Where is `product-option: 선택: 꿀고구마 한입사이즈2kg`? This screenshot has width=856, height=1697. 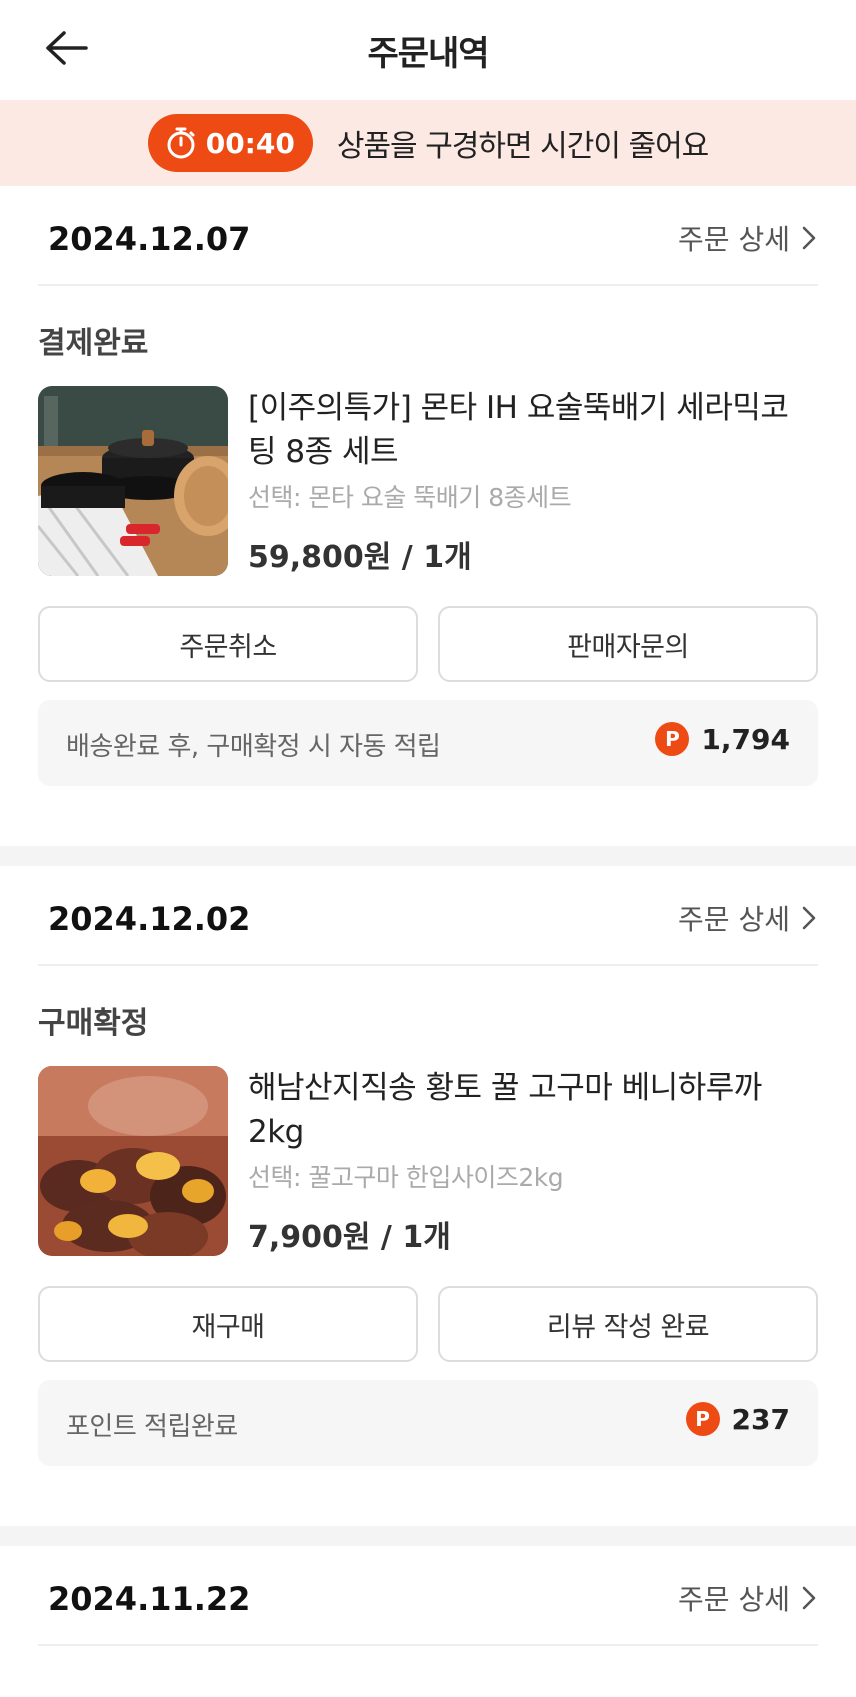
product-option: 선택: 꿀고구마 한입사이즈2kg is located at coordinates (406, 1177).